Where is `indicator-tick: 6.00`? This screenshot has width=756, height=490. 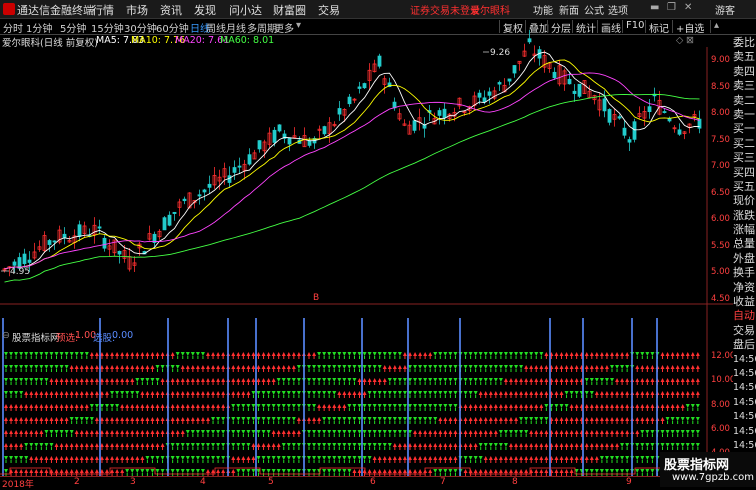
indicator-tick: 6.00 is located at coordinates (720, 428).